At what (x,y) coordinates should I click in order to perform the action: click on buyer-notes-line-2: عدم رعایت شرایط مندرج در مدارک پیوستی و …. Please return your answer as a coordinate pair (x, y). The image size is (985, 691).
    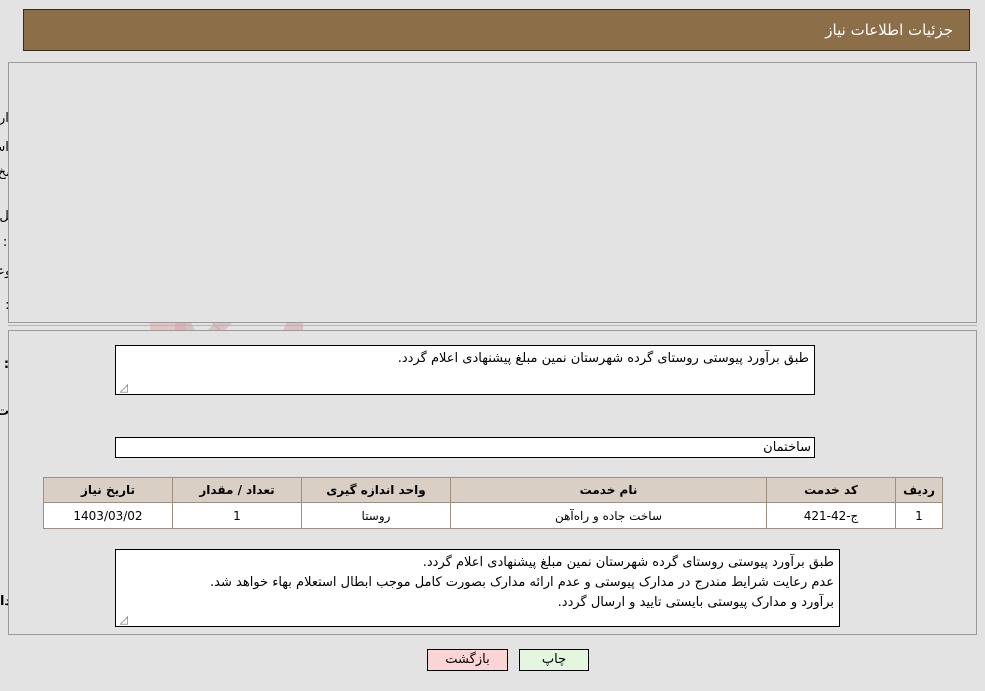
    Looking at the image, I should click on (522, 582).